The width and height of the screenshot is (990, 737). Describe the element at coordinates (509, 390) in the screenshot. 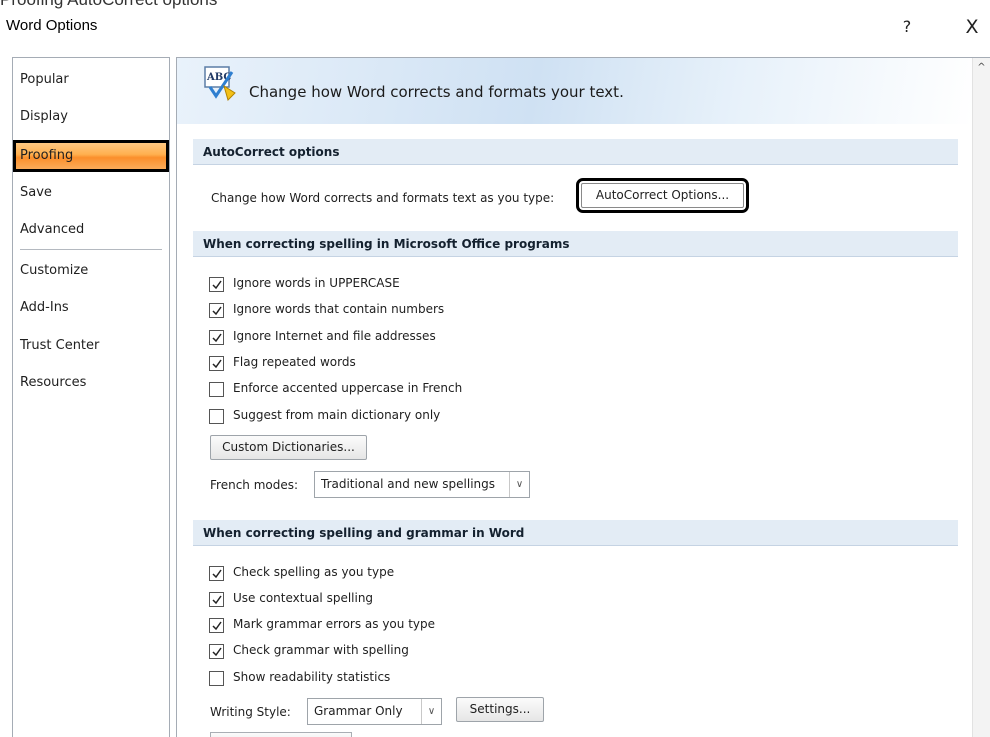

I see `option-enforce-accented-uppercase: Enforce accented uppercase in French` at that location.